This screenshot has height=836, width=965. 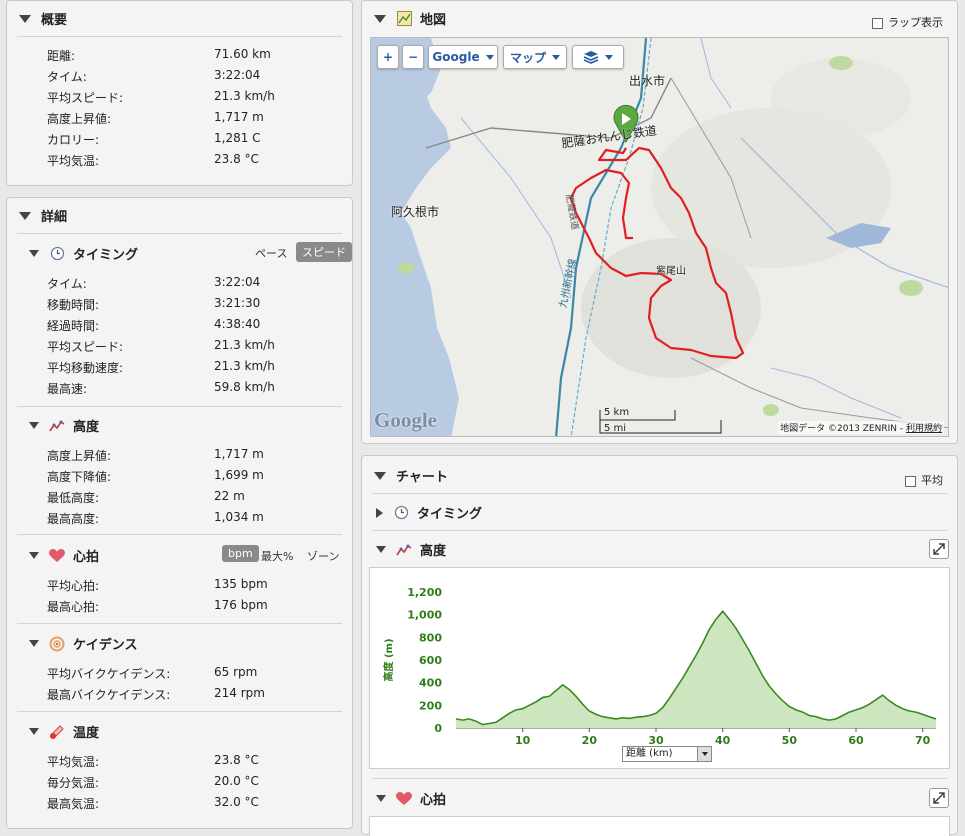 I want to click on clock-icon, so click(x=401, y=513).